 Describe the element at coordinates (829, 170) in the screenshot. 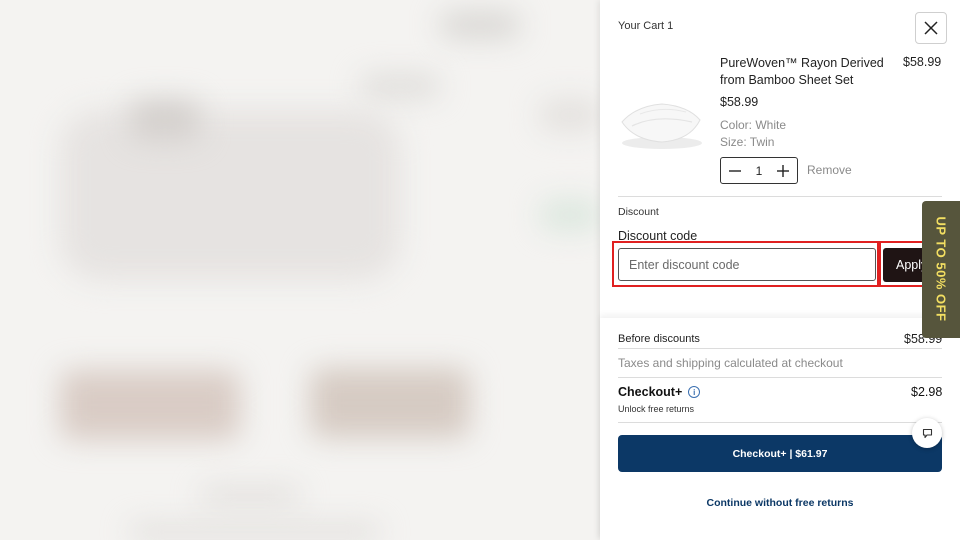

I see `remove-item-link: Remove` at that location.